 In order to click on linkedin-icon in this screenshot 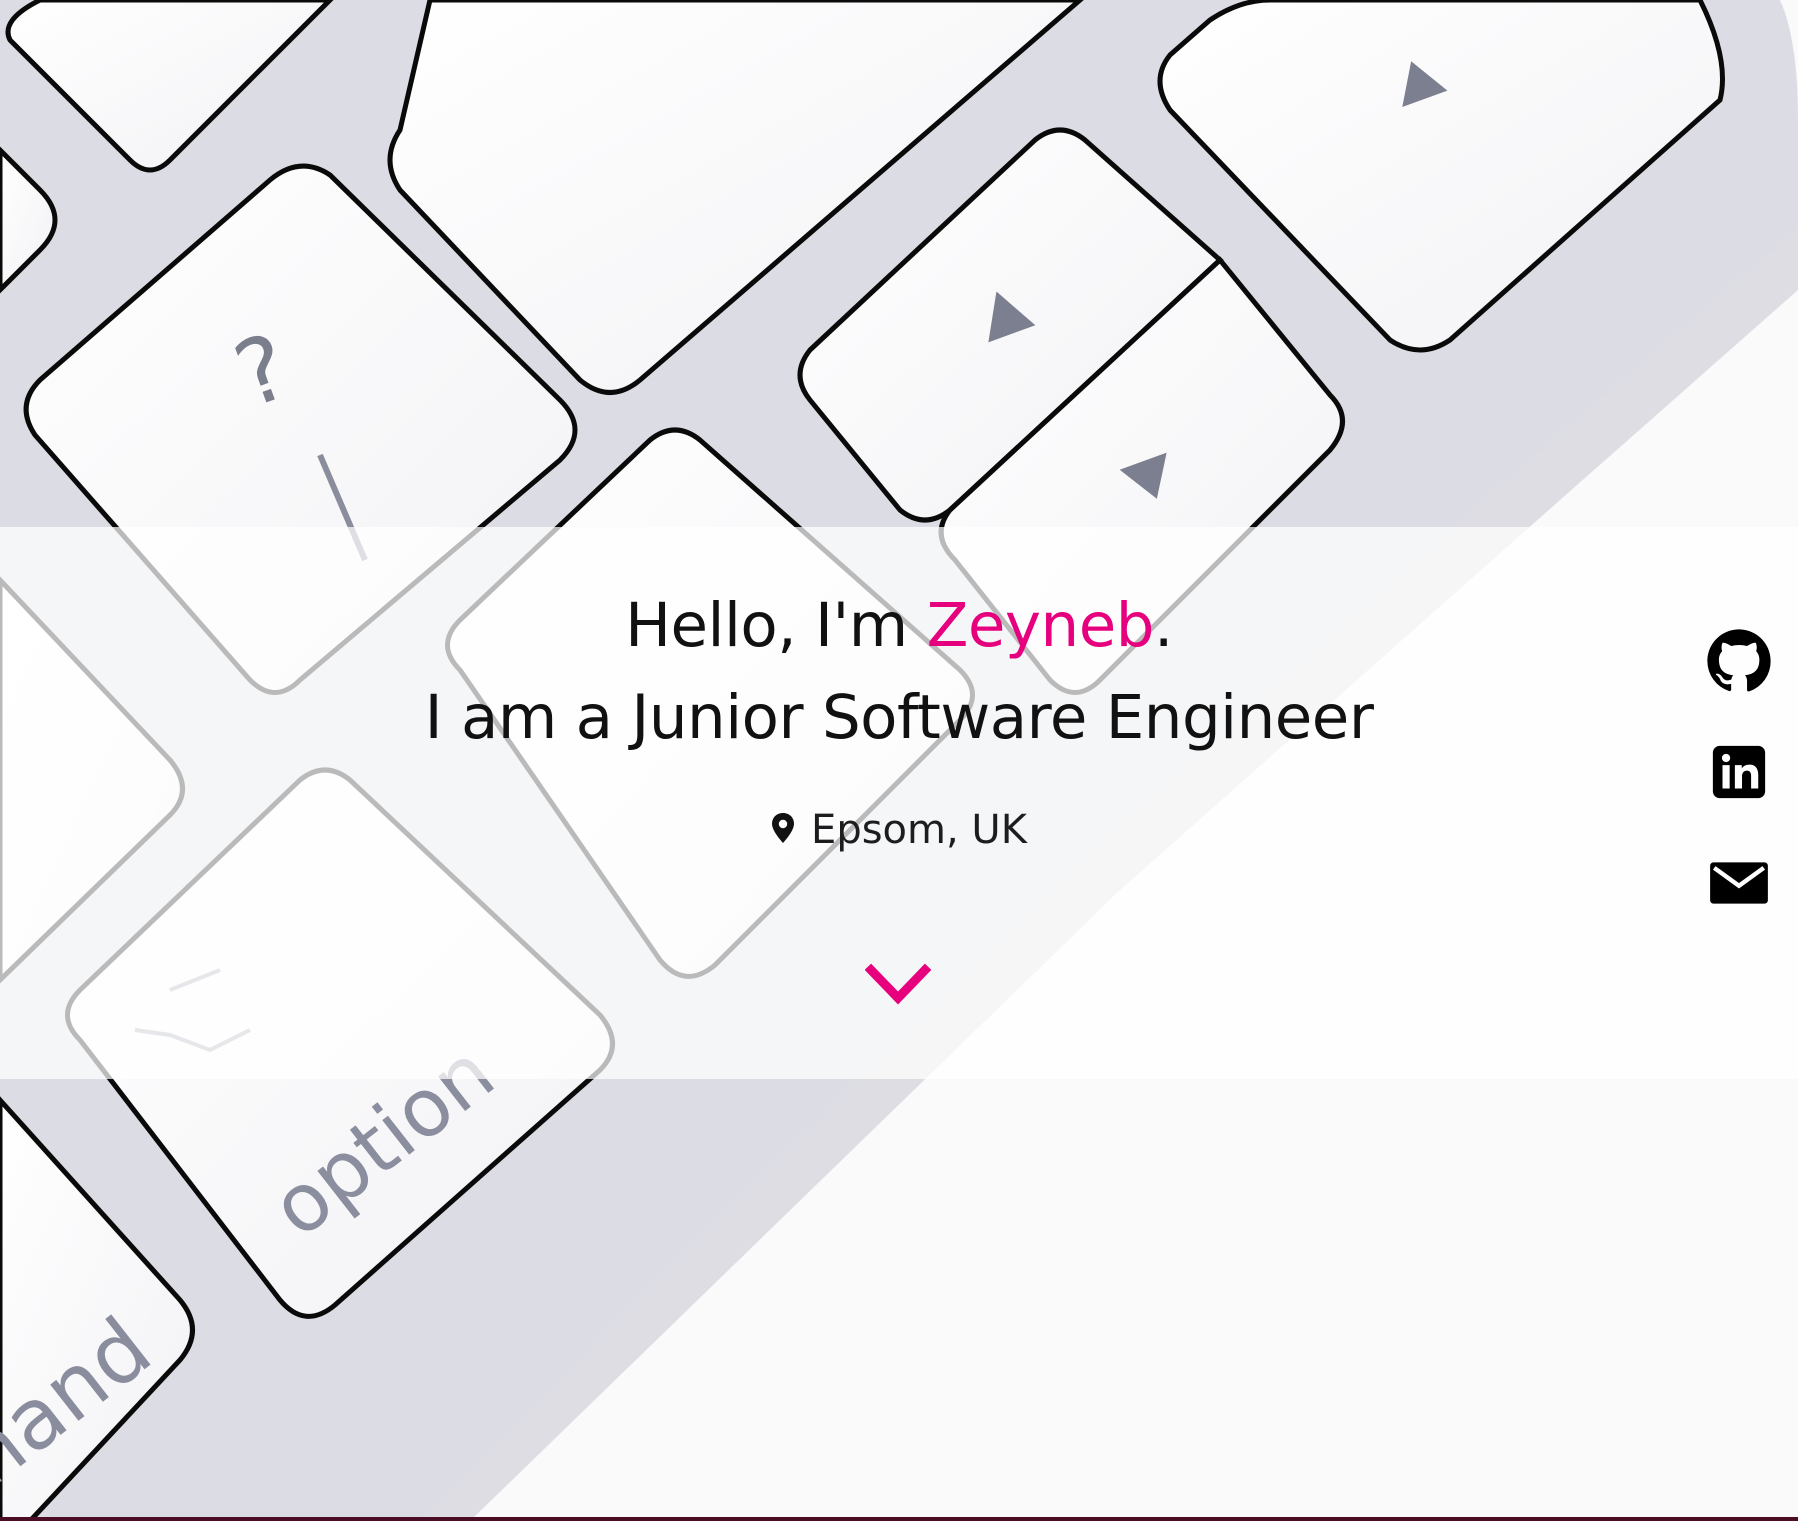, I will do `click(1739, 772)`.